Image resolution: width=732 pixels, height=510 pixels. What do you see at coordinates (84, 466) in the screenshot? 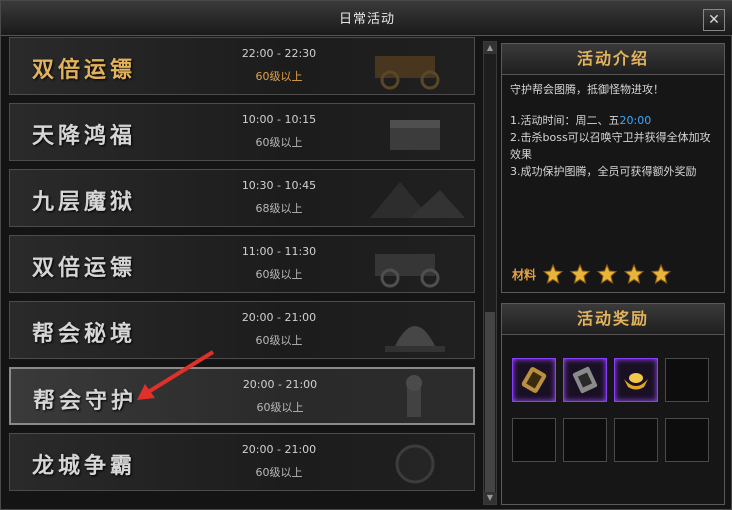
I see `activity-name: 龙城争霸` at bounding box center [84, 466].